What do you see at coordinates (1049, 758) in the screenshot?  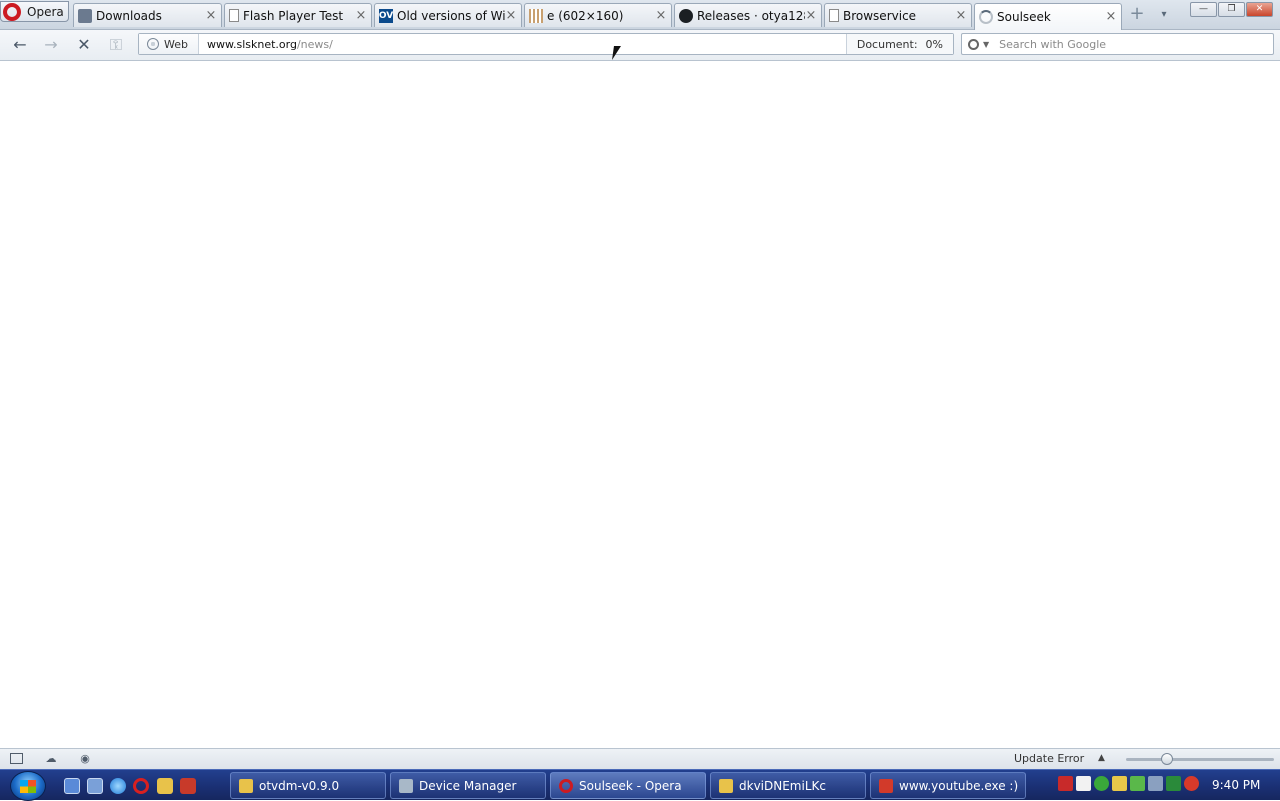 I see `update-error-text: Update Error` at bounding box center [1049, 758].